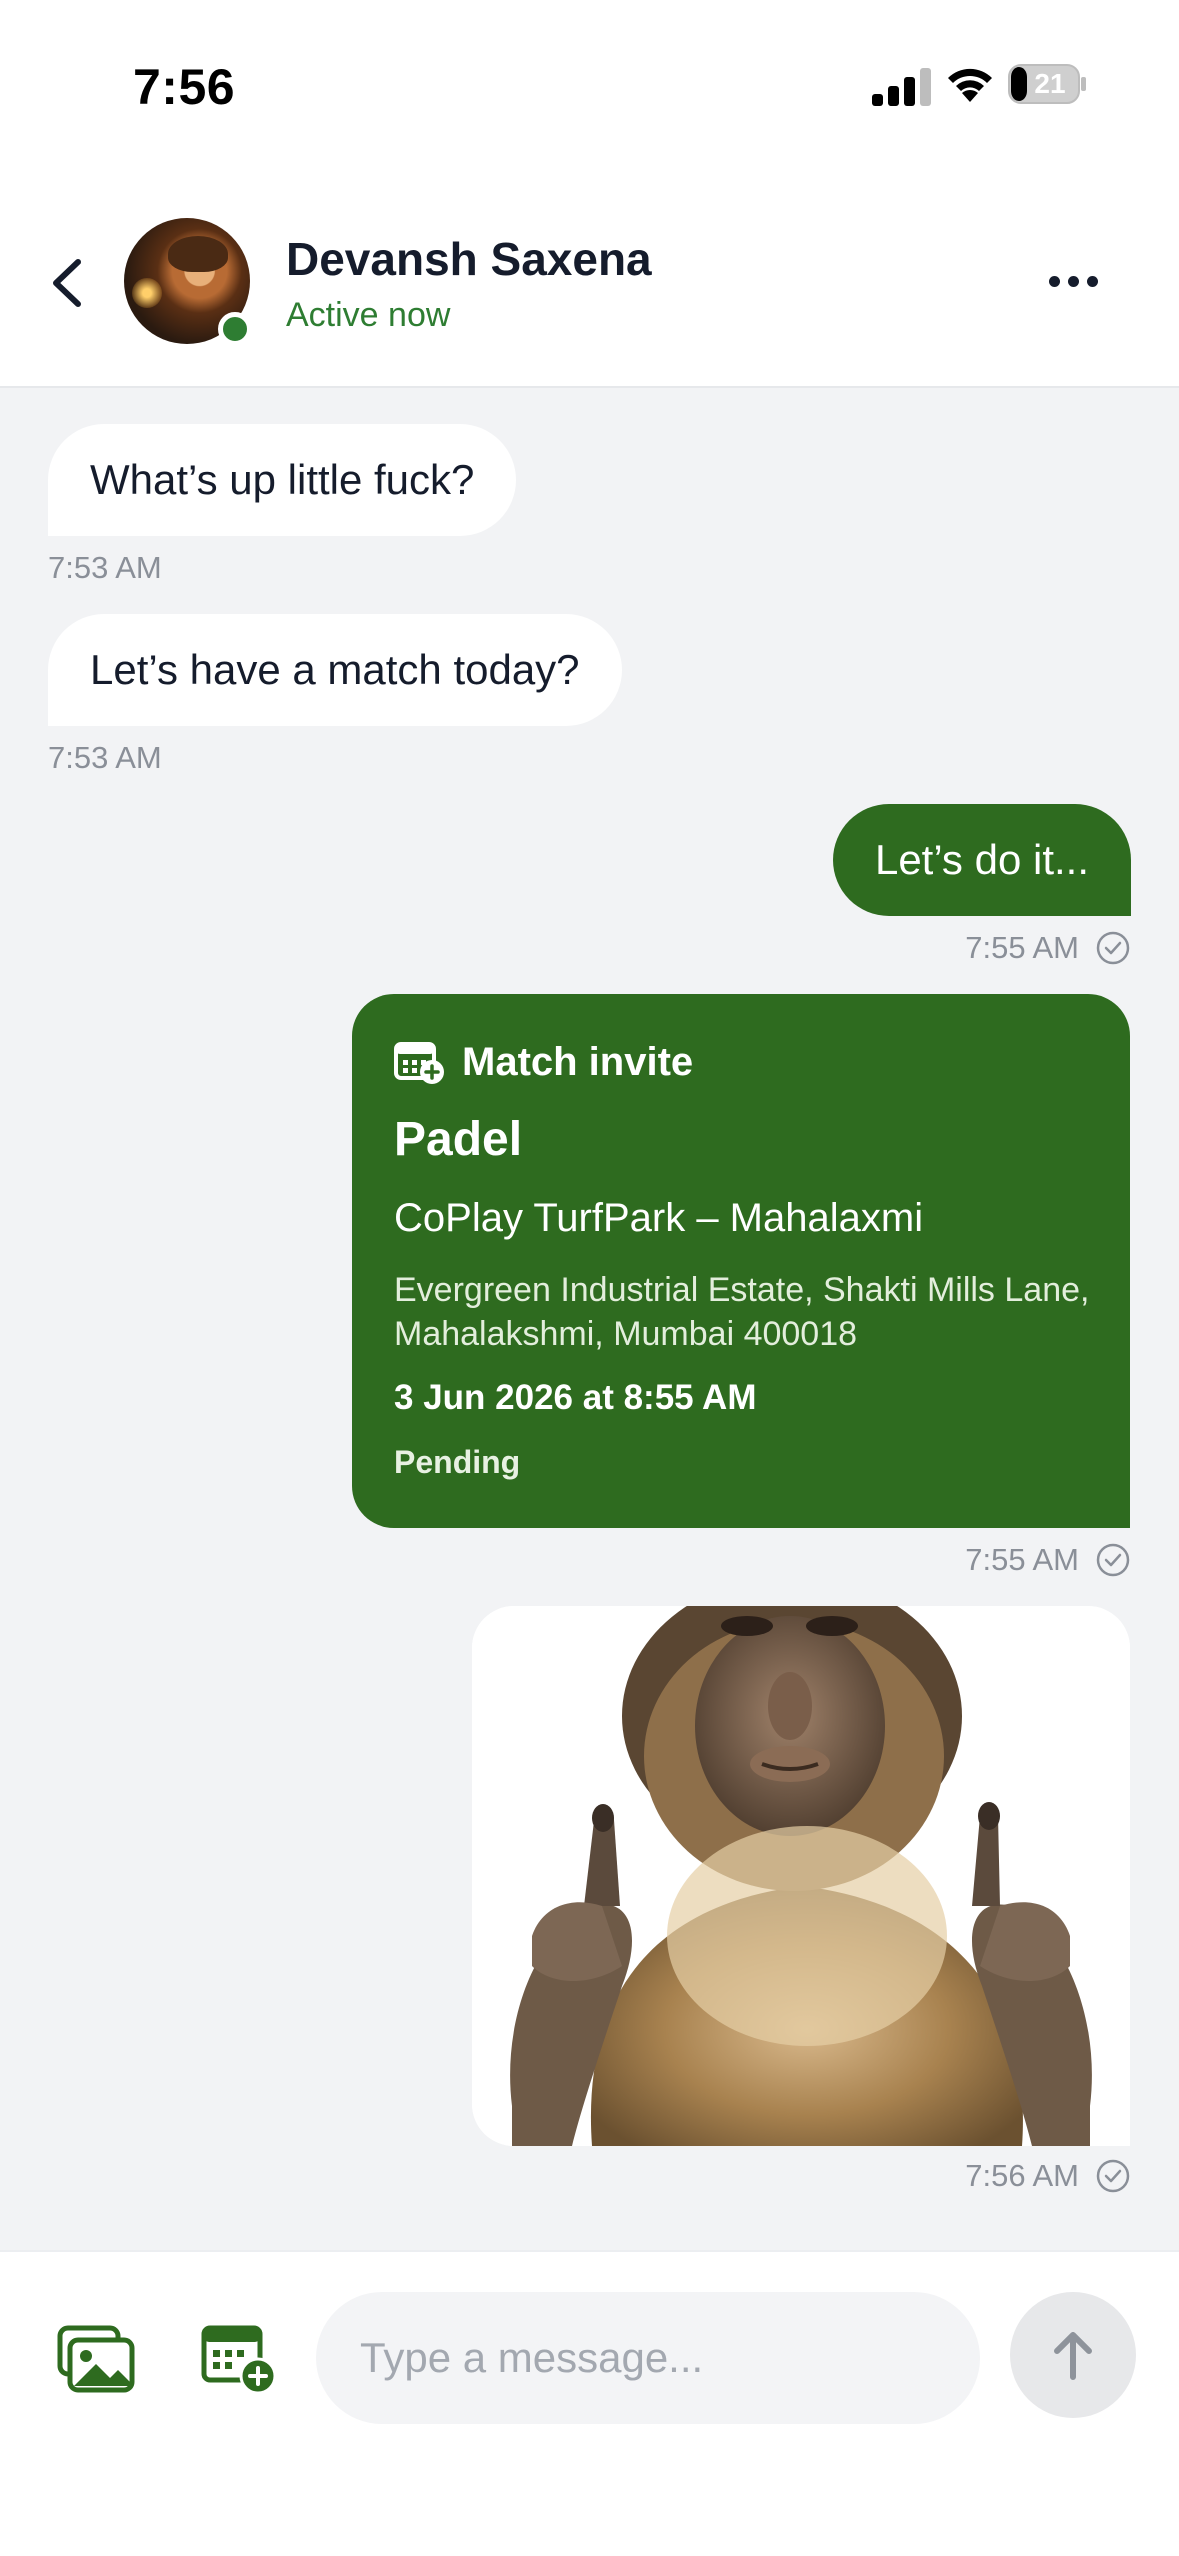 The image size is (1179, 2556). I want to click on status-bar: 7:56 21, so click(589, 85).